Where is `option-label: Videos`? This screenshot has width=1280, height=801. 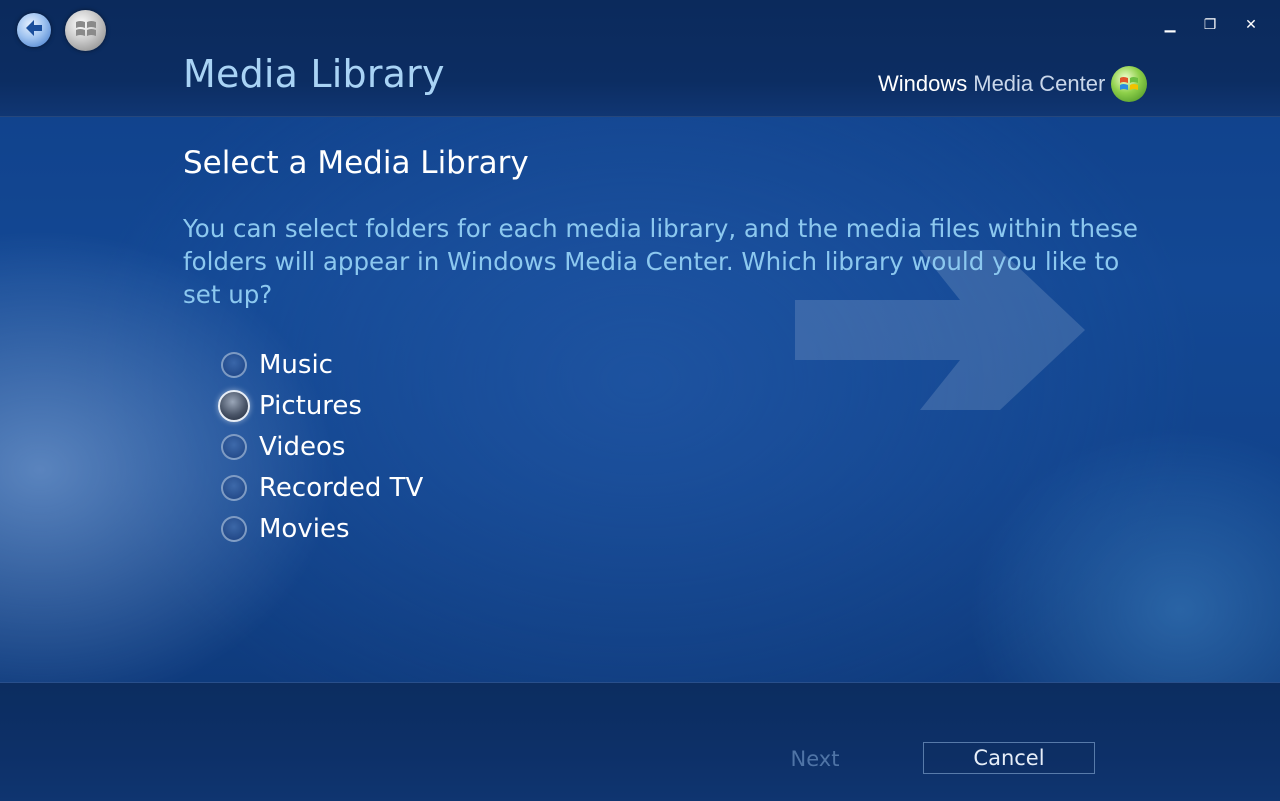
option-label: Videos is located at coordinates (302, 446).